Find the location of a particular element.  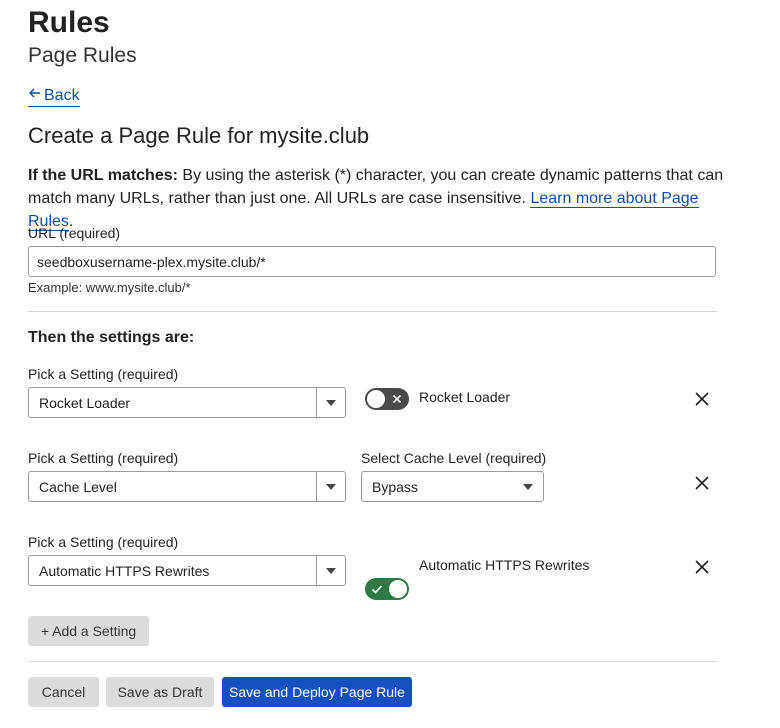

rocket-loader-toggle is located at coordinates (387, 399).